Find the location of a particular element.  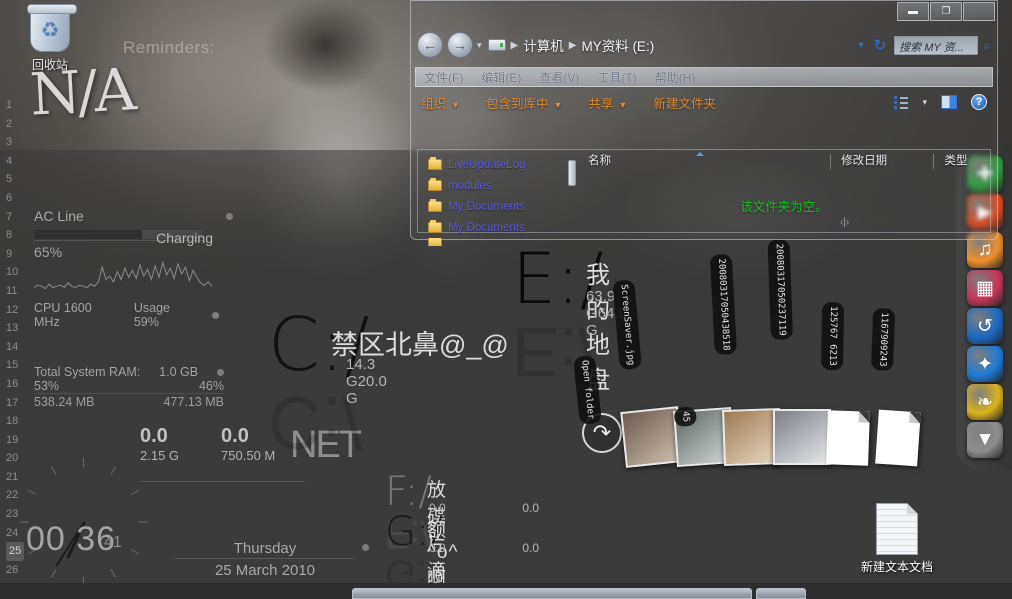

calendar-day: 1 is located at coordinates (9, 105).